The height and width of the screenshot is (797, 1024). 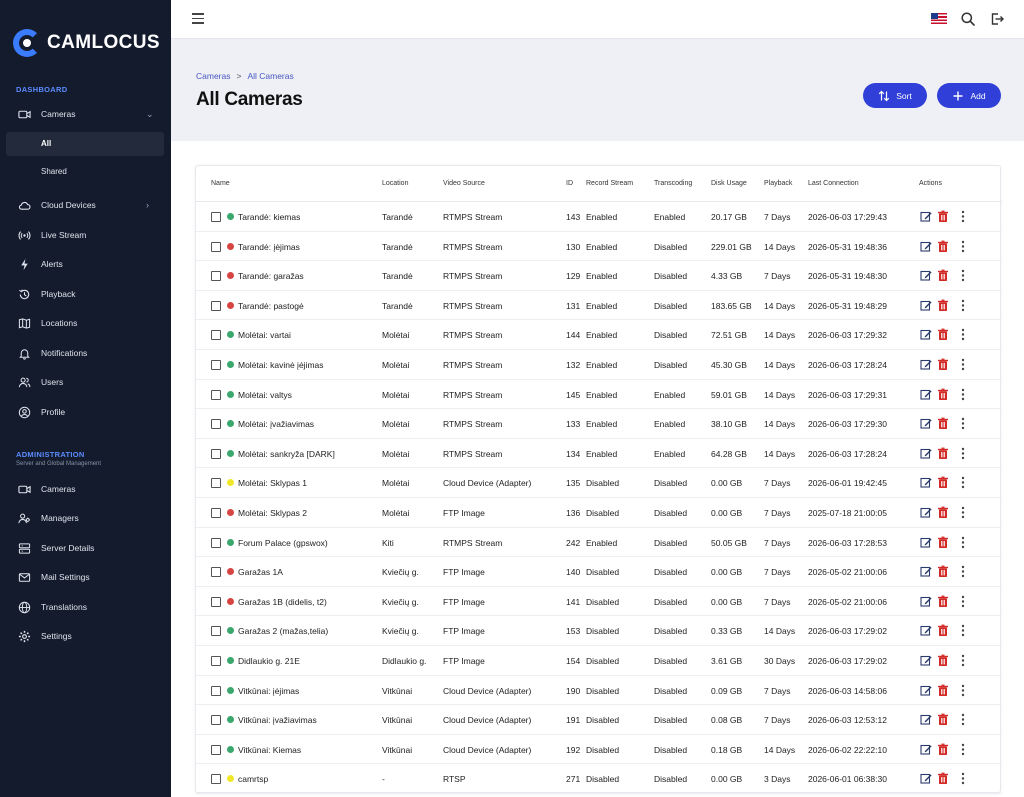 I want to click on breadcrumb-all-cameras-link: All Cameras, so click(x=270, y=76).